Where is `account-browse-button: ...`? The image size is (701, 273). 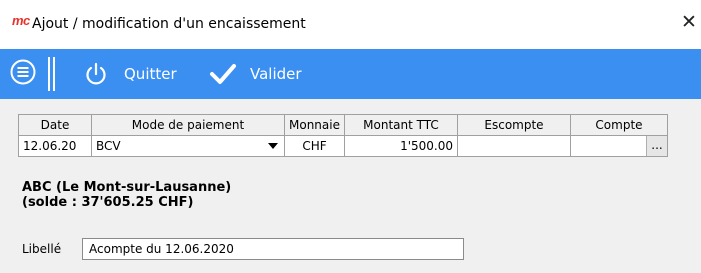 account-browse-button: ... is located at coordinates (656, 146).